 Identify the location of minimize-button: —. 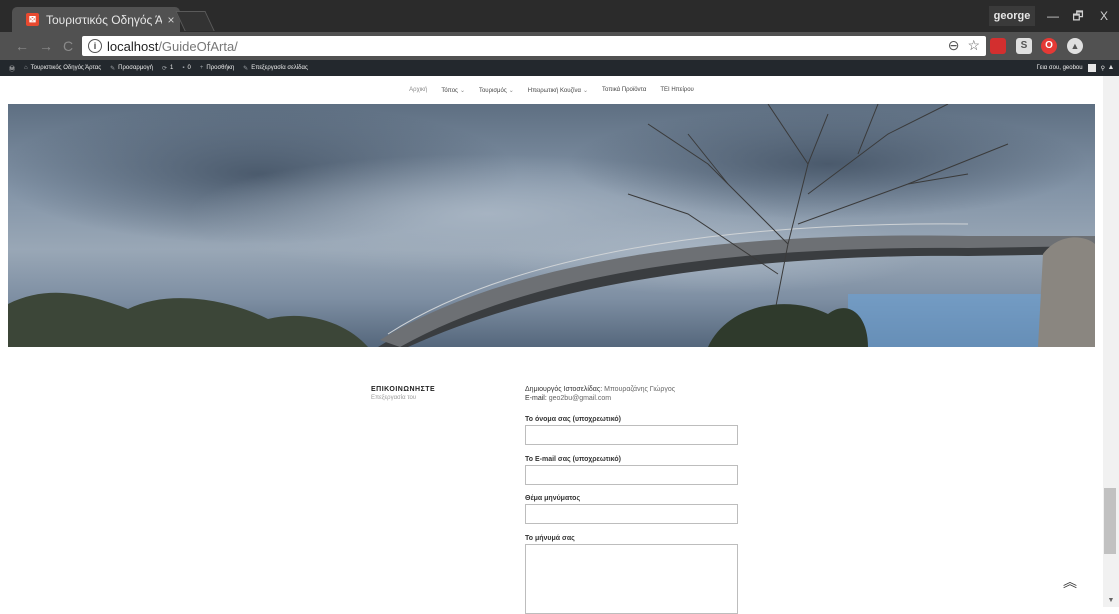
(1053, 16).